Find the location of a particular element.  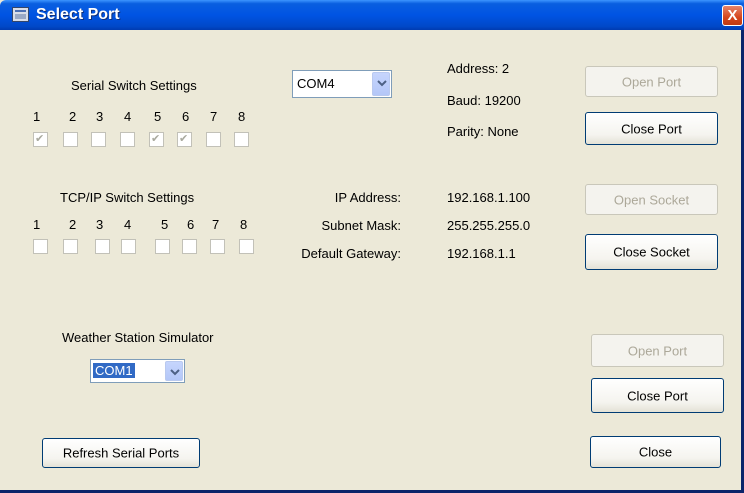

serial-switch-label: 7 is located at coordinates (214, 116).